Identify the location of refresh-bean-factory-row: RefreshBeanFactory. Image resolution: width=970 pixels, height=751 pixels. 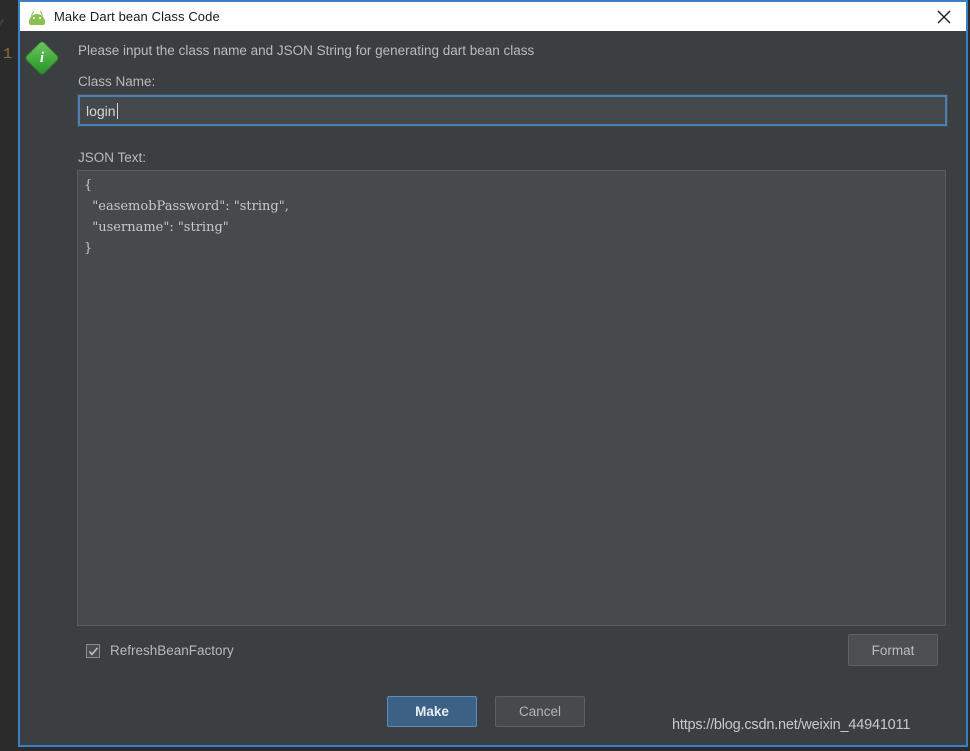
(160, 650).